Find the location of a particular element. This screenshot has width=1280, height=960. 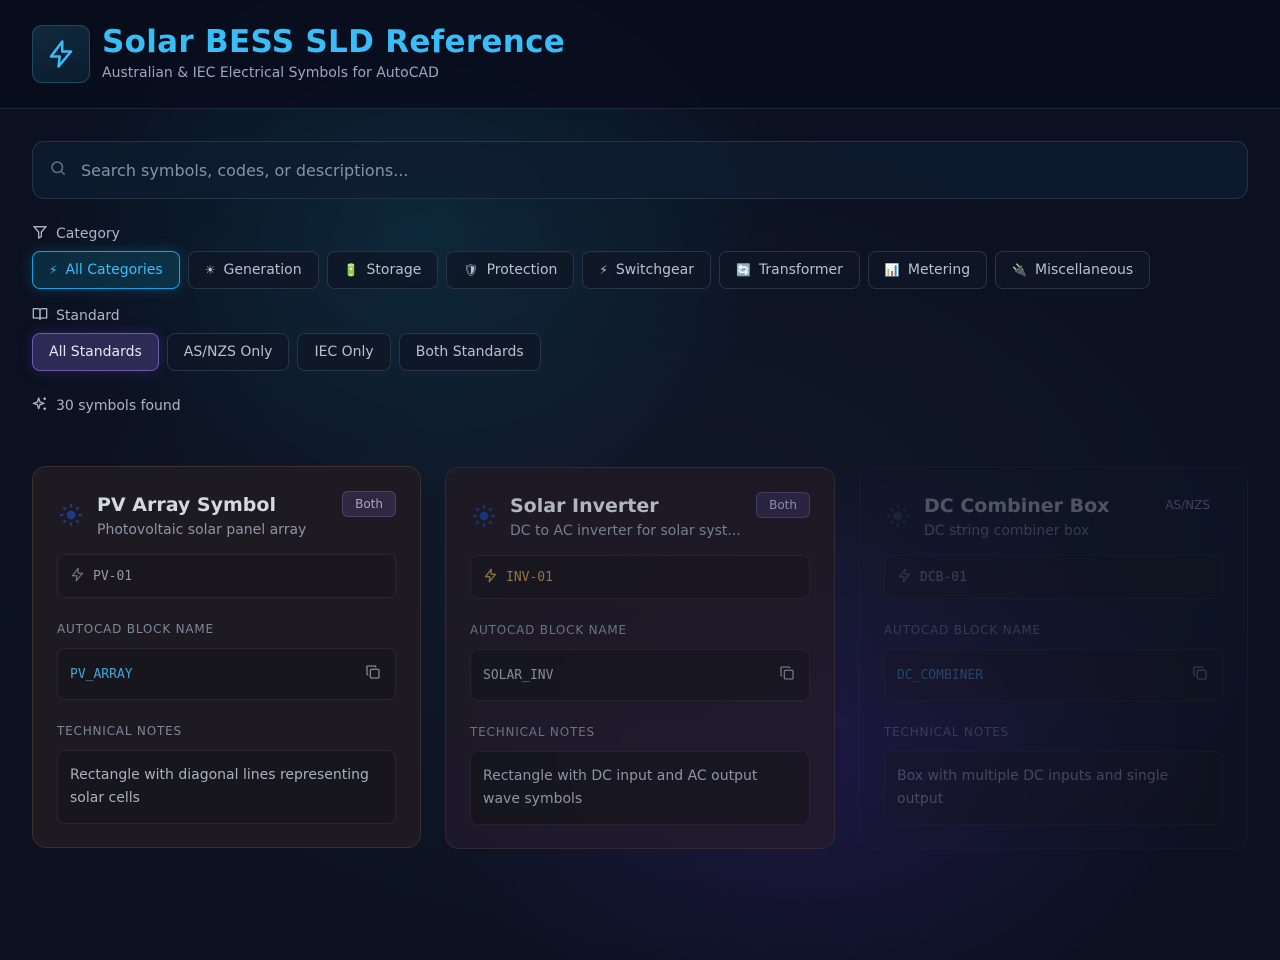

card-title: PV Array Symbol is located at coordinates (186, 505).